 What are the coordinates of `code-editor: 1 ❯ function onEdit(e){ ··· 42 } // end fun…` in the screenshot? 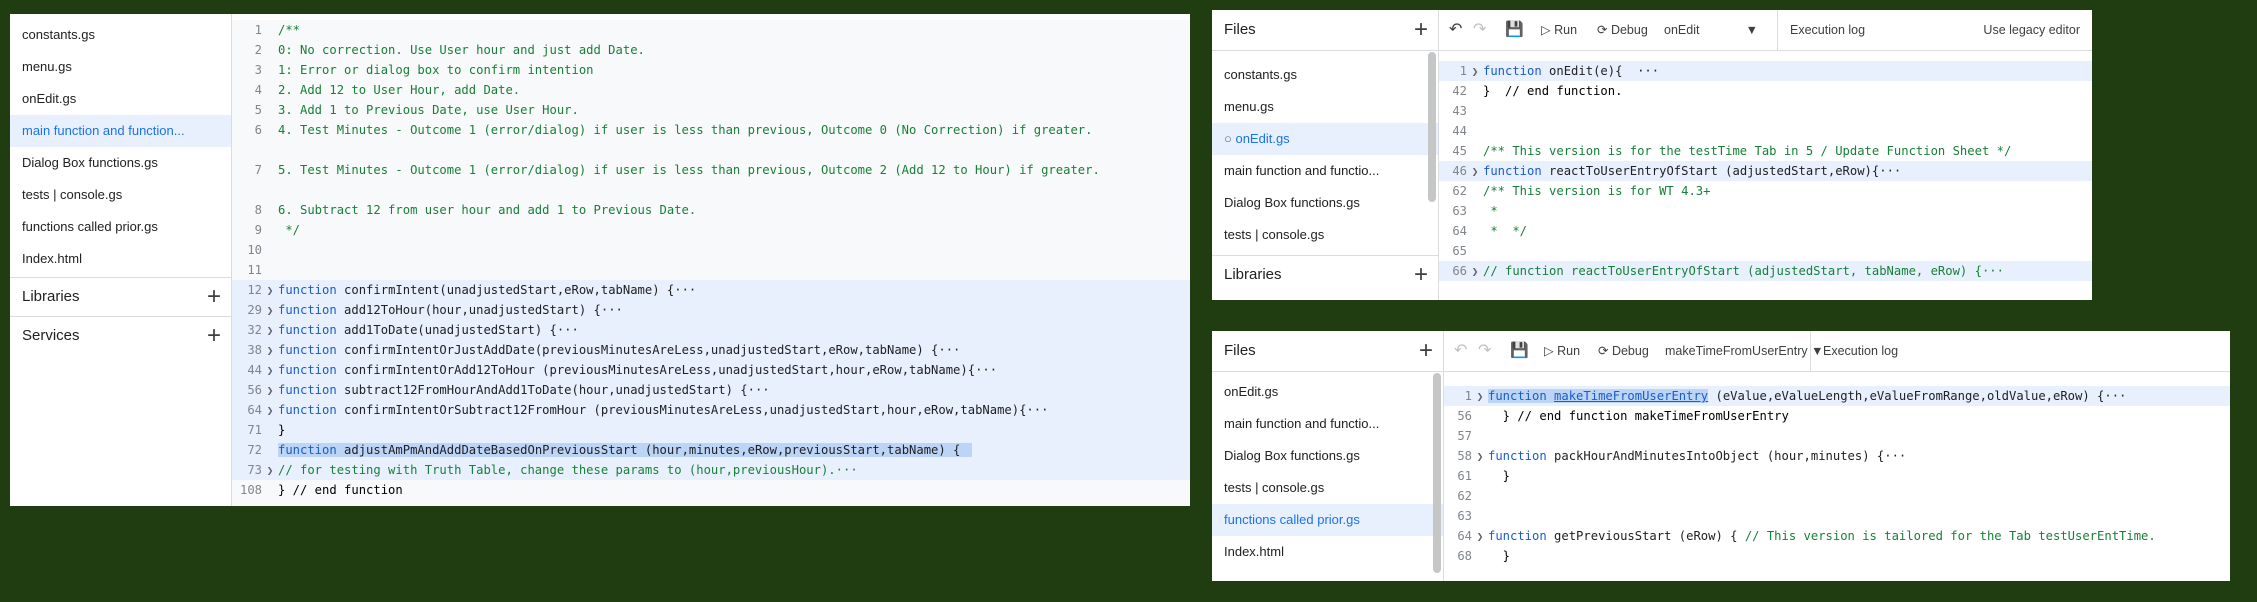 It's located at (1765, 175).